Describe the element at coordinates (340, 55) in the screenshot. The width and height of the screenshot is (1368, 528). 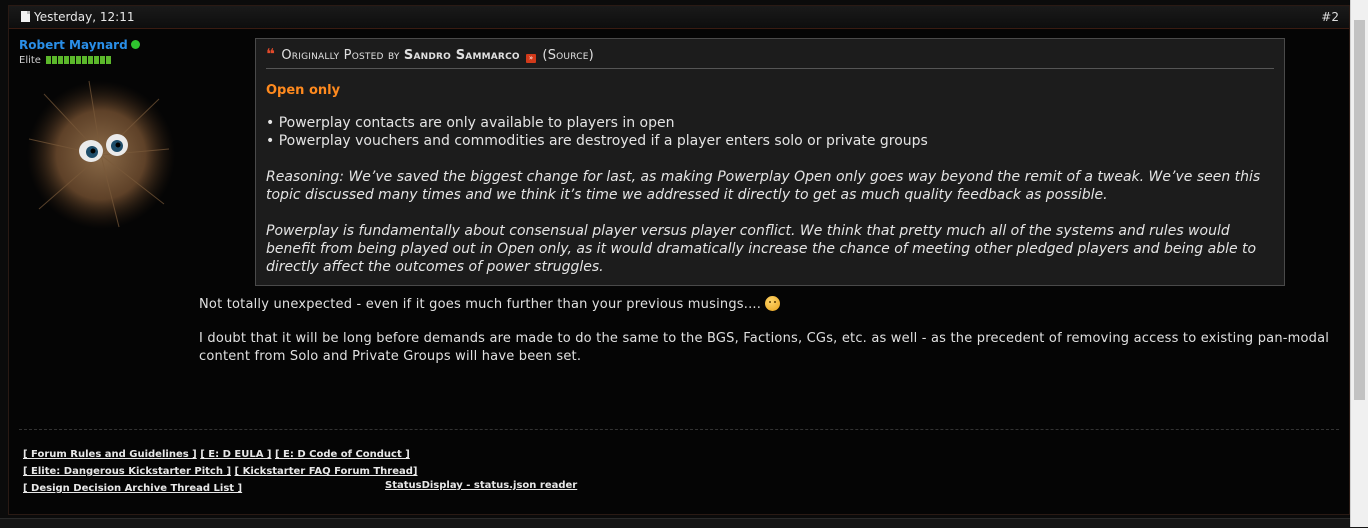
I see `quote-prefix: Originally Posted by` at that location.